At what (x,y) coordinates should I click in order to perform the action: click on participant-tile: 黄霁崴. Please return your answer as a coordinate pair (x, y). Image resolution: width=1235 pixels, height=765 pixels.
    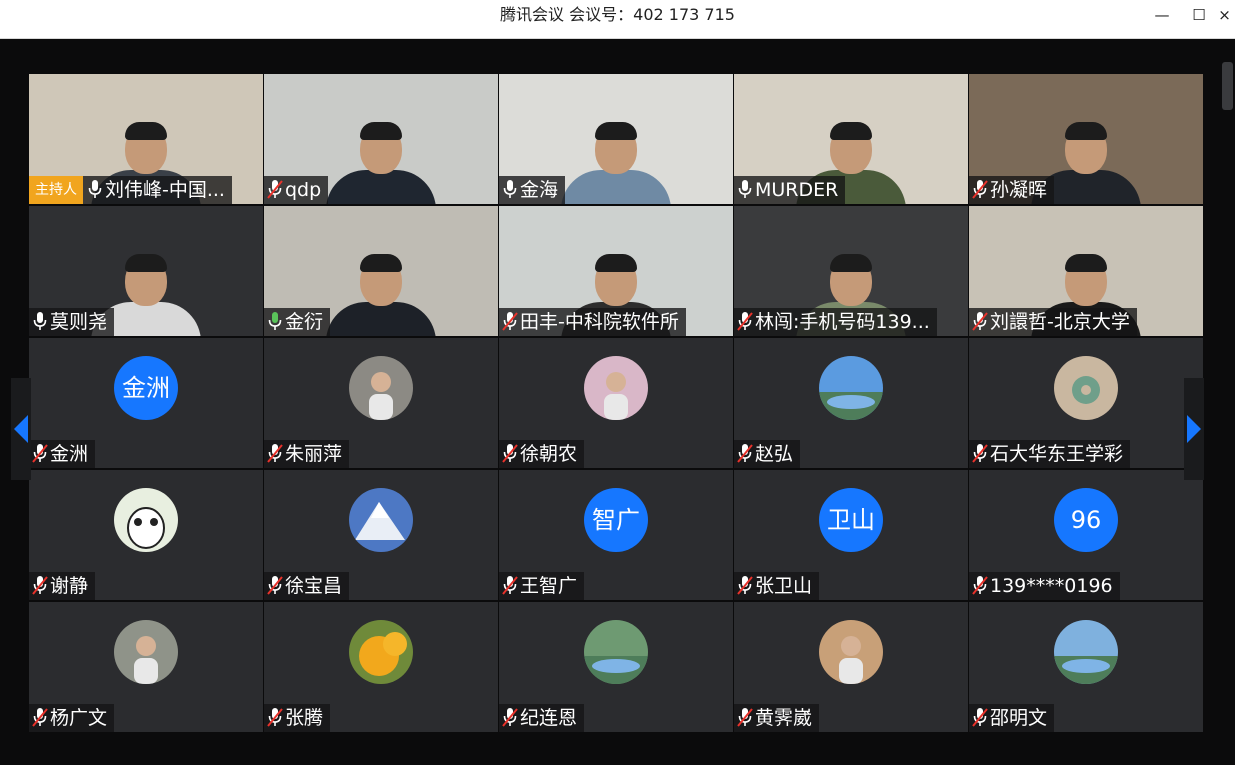
    Looking at the image, I should click on (851, 667).